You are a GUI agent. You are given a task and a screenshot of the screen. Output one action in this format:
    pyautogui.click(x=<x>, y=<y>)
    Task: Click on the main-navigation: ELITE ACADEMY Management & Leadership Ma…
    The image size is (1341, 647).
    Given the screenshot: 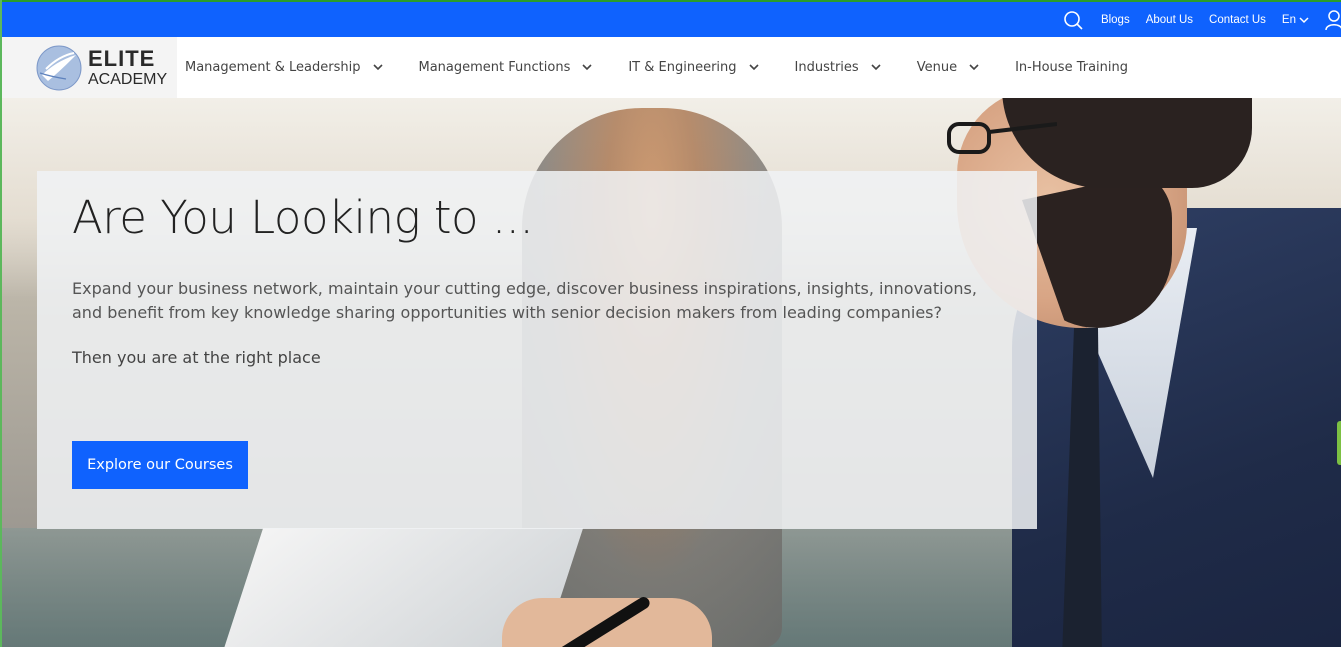 What is the action you would take?
    pyautogui.click(x=671, y=67)
    